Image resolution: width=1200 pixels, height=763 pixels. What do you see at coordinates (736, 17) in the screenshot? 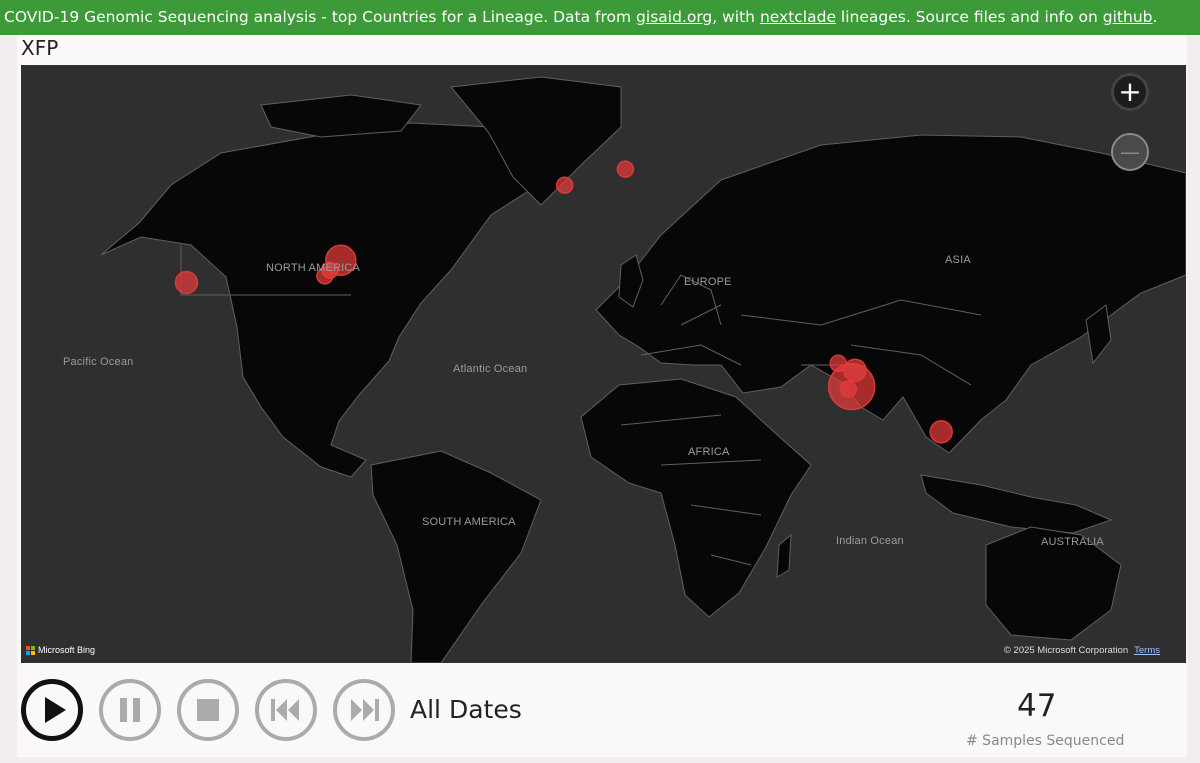
I see `header-text-middle: , with` at bounding box center [736, 17].